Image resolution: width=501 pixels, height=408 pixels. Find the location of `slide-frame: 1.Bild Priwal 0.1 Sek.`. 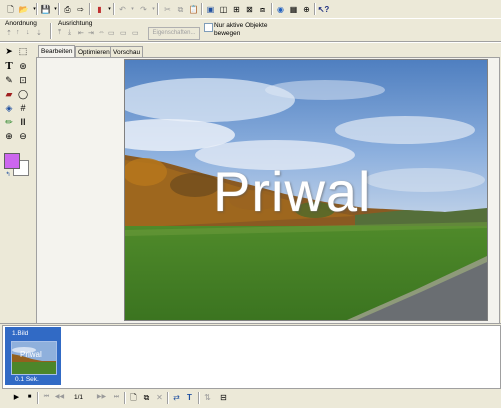

slide-frame: 1.Bild Priwal 0.1 Sek. is located at coordinates (33, 356).